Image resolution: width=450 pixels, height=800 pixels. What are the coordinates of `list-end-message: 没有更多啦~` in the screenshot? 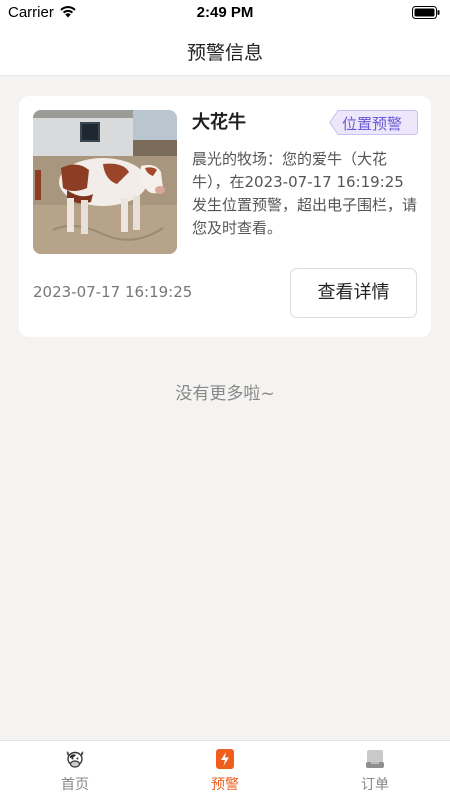 It's located at (225, 394).